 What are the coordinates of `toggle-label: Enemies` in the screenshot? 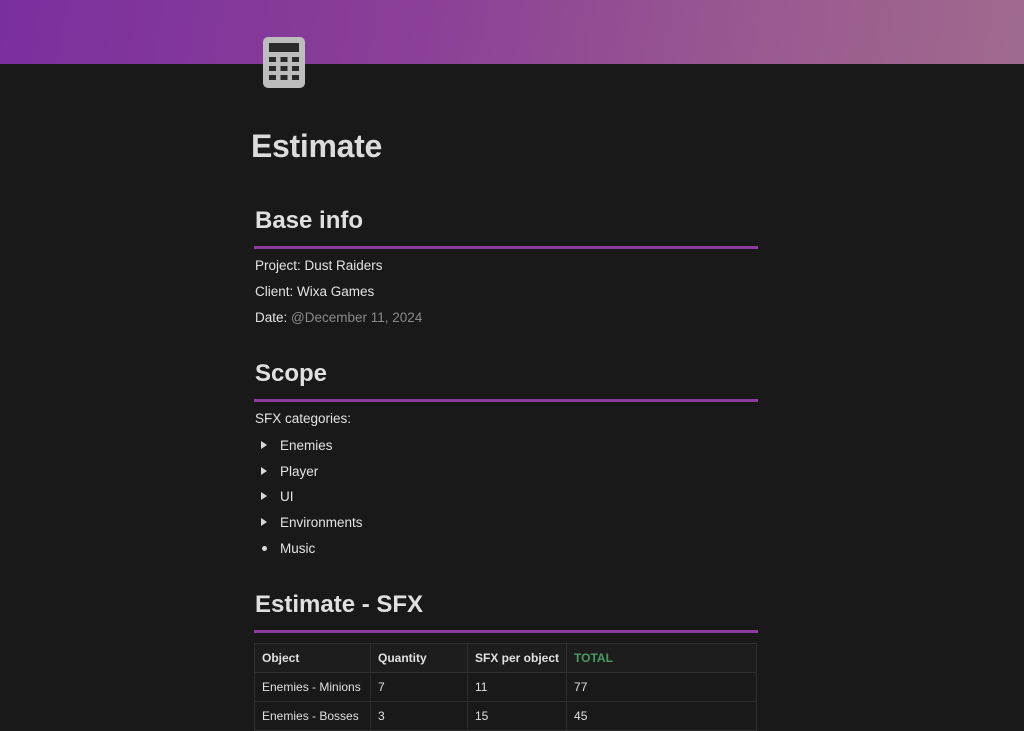 It's located at (306, 445).